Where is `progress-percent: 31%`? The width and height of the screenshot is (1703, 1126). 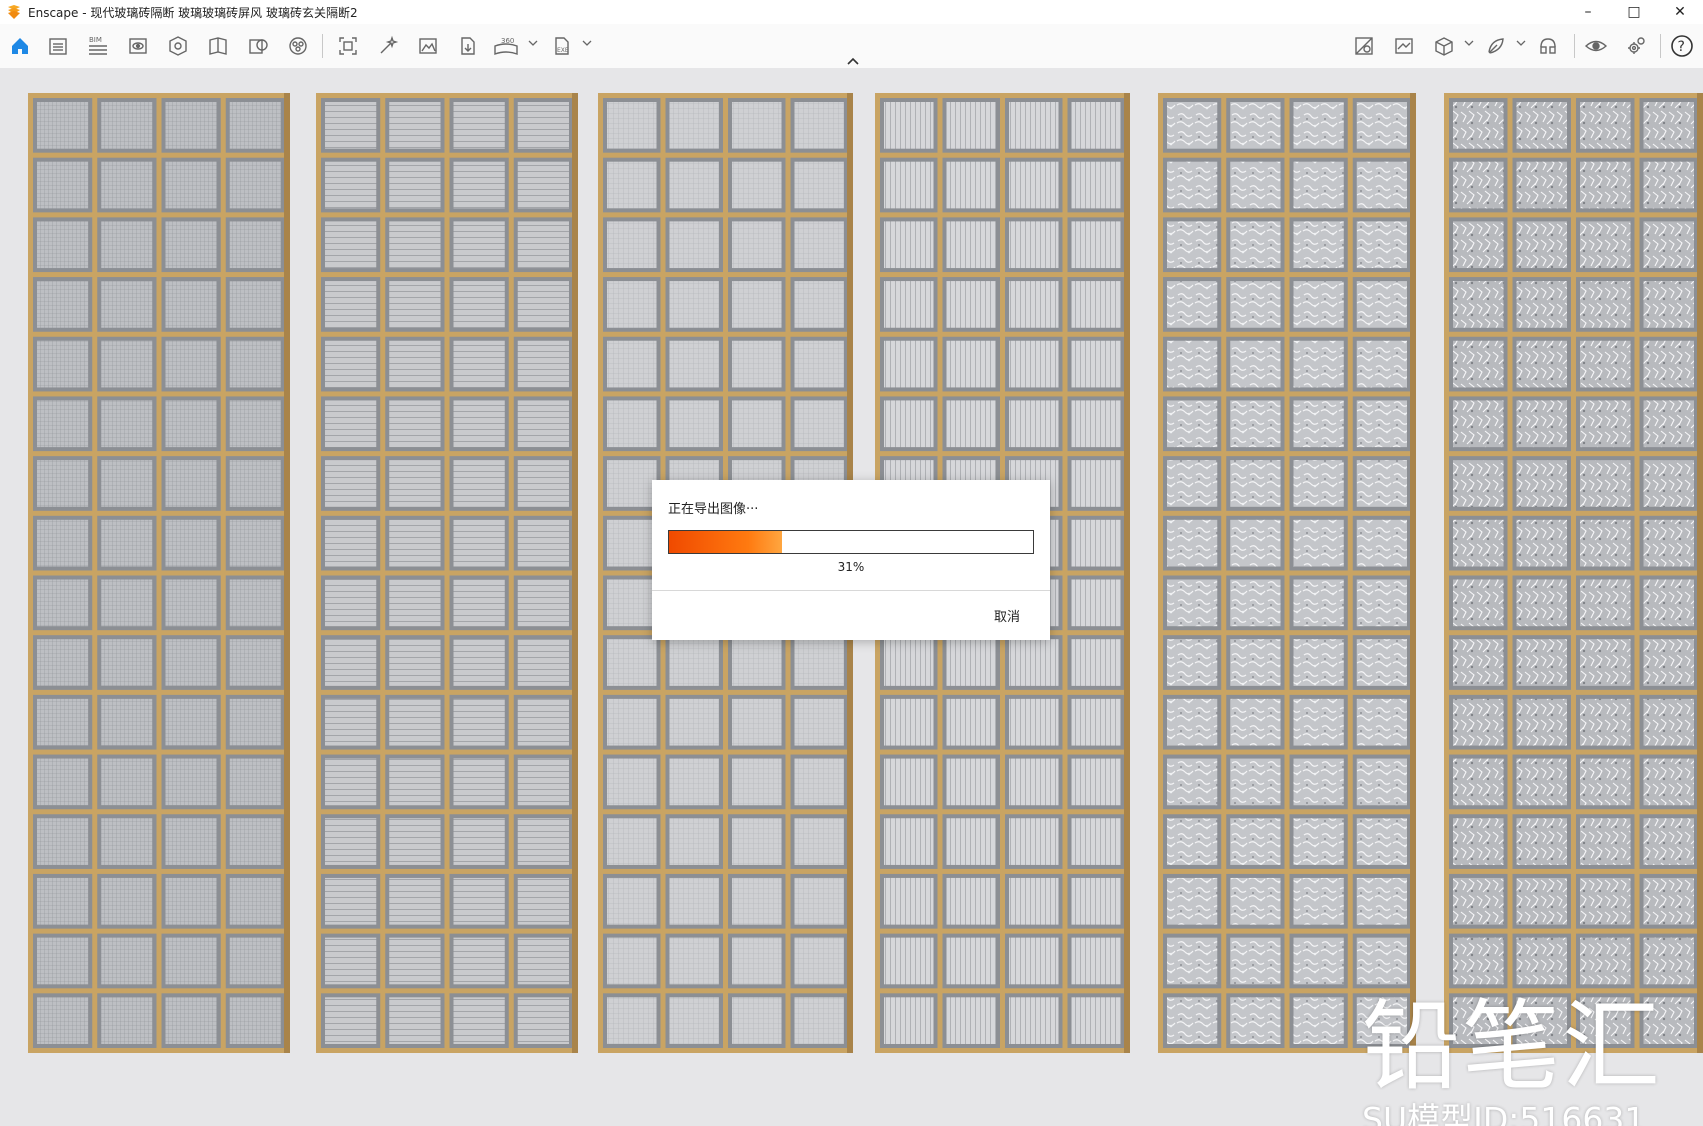
progress-percent: 31% is located at coordinates (851, 567).